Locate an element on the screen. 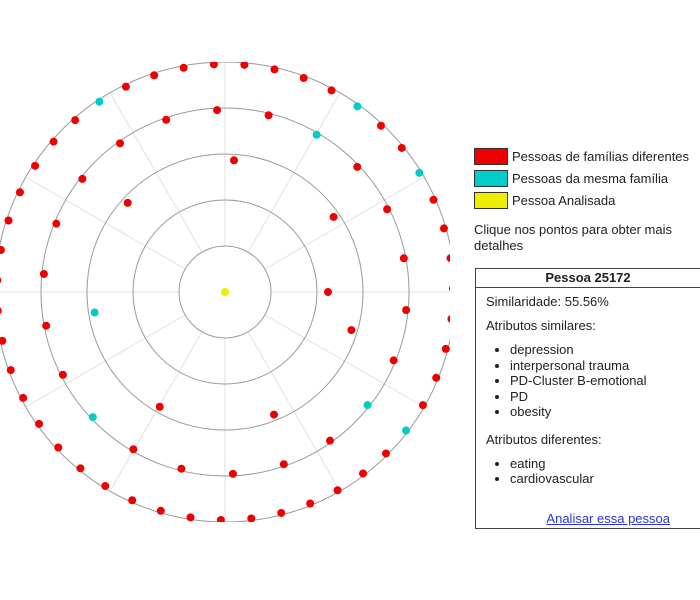 This screenshot has height=600, width=700. list-item: interpersonal trauma is located at coordinates (600, 366).